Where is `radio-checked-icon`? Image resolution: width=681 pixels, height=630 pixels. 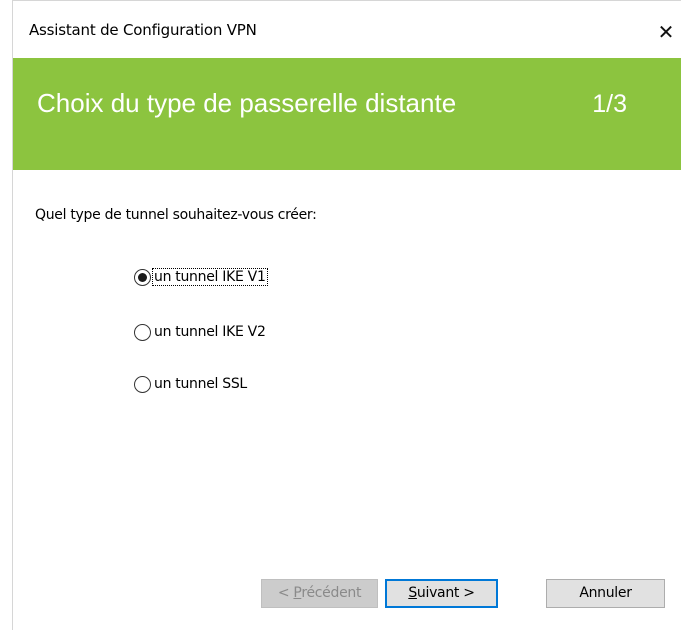
radio-checked-icon is located at coordinates (142, 277).